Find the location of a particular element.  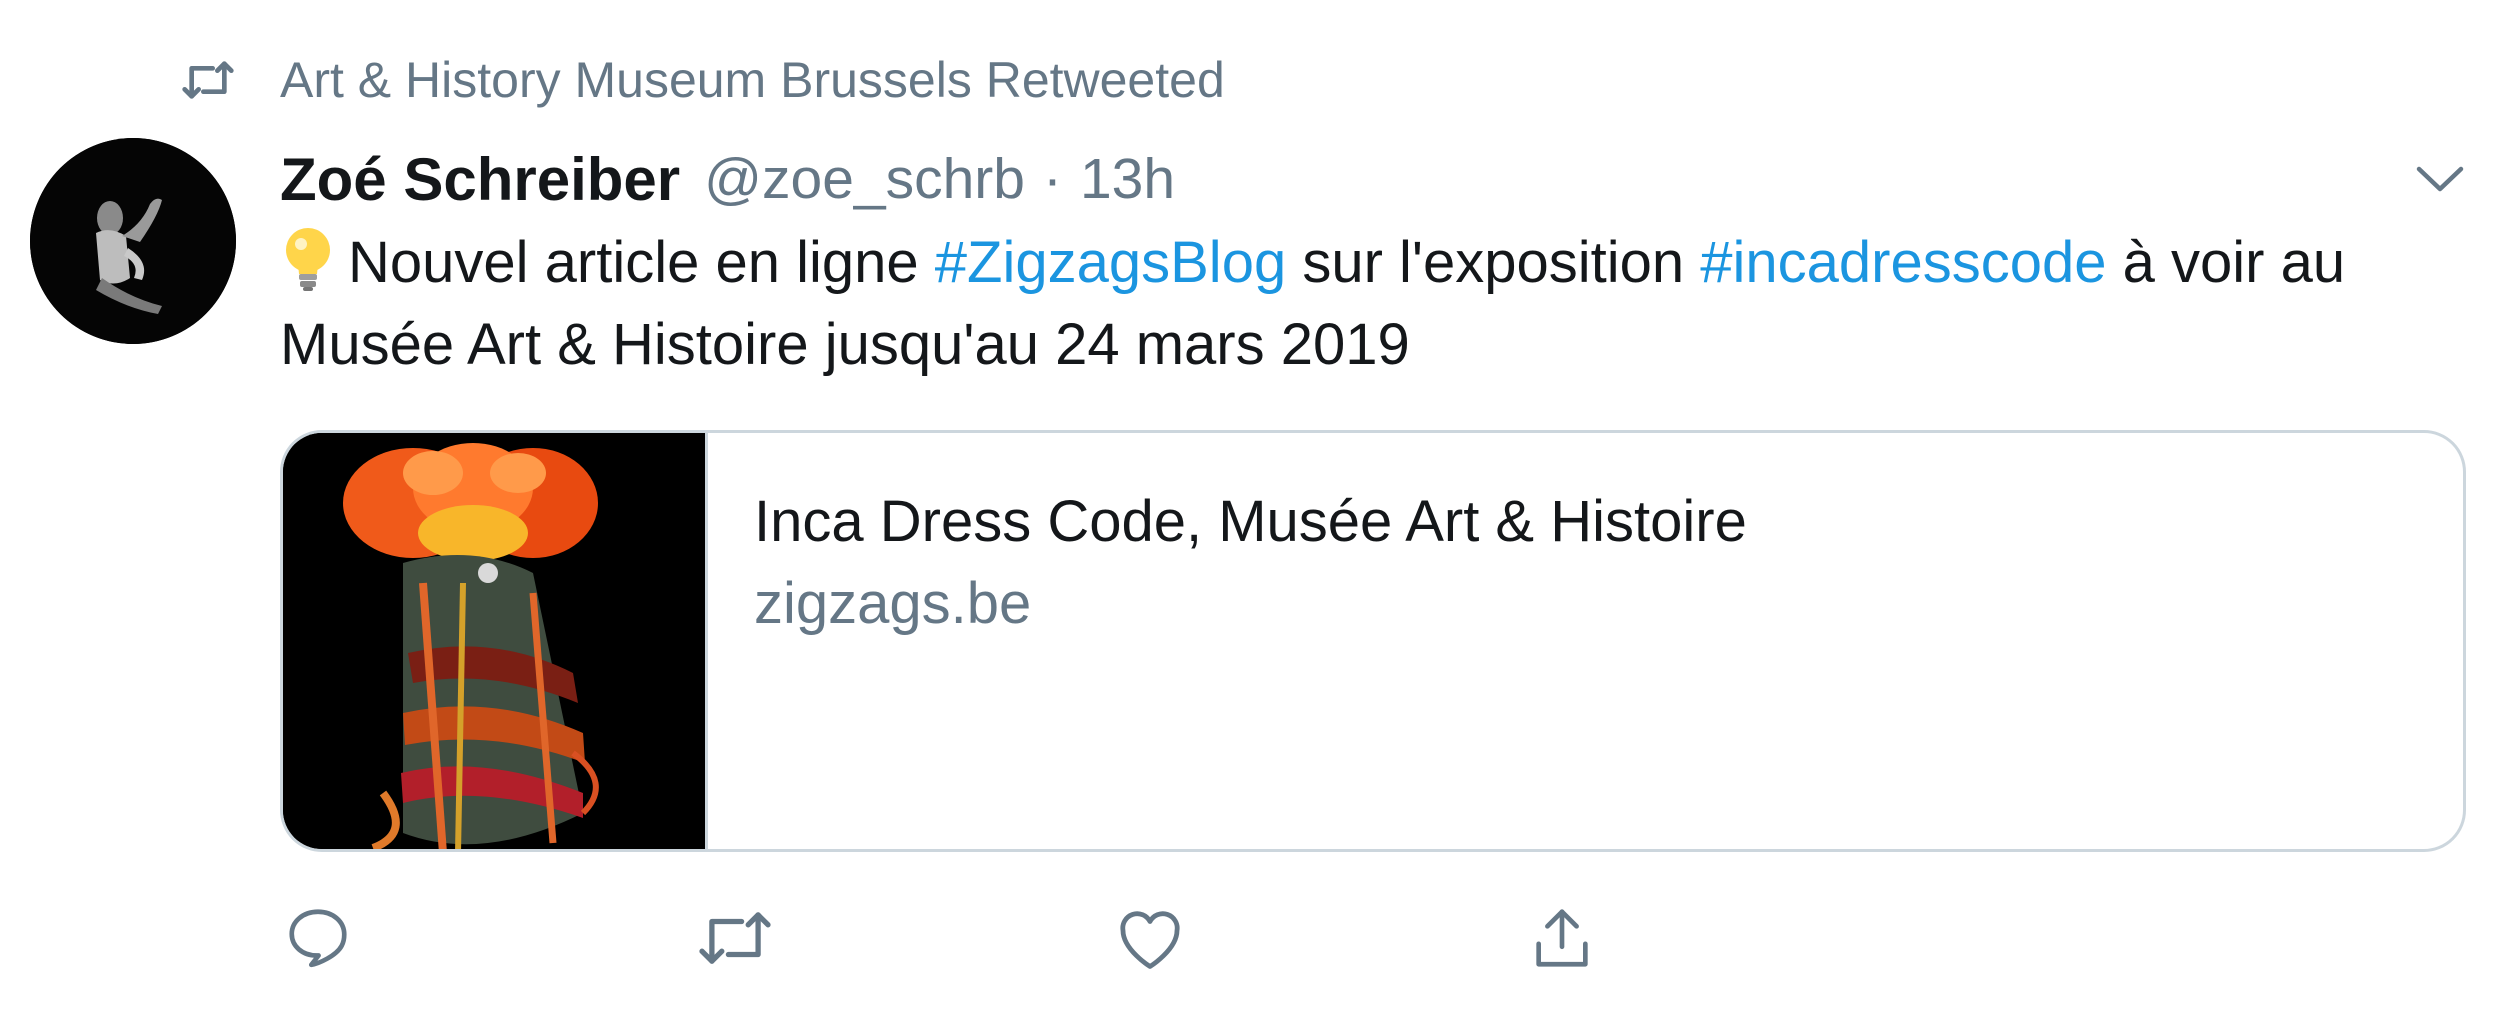

card-title: Inca Dress Code, Musée Art & Histoire is located at coordinates (1250, 521).